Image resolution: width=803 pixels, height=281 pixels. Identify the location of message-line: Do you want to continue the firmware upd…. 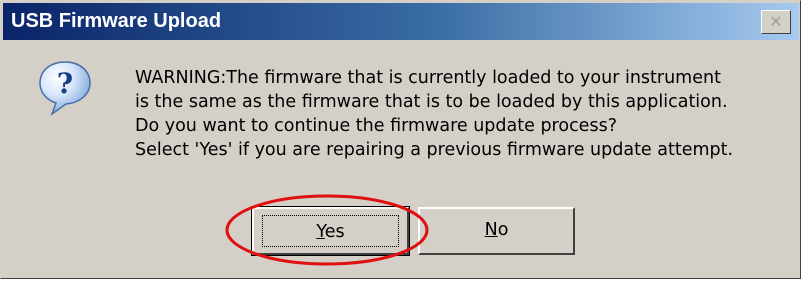
(376, 126).